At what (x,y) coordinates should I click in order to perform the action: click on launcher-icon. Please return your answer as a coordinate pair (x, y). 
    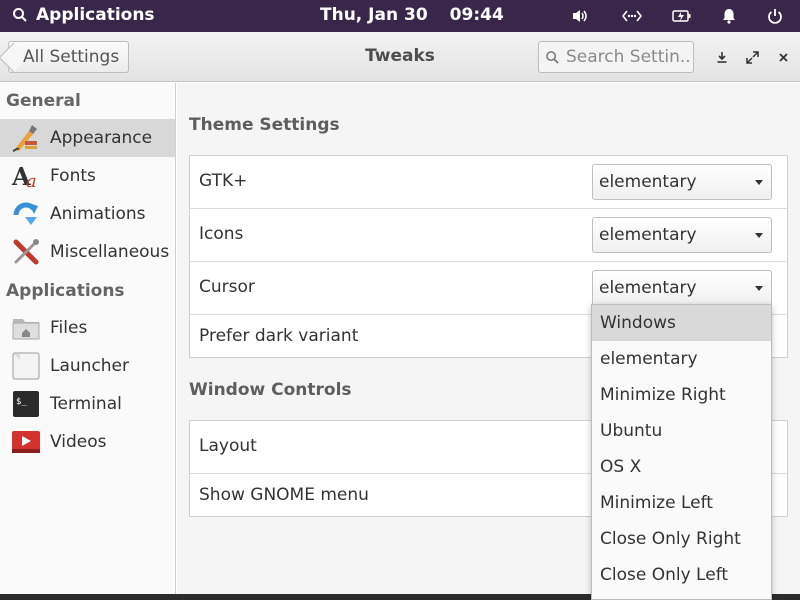
    Looking at the image, I should click on (26, 366).